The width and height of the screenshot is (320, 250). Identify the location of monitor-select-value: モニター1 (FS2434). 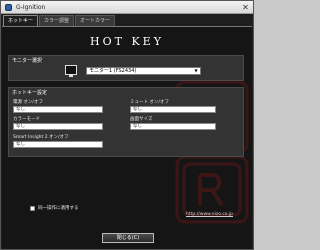
(113, 71).